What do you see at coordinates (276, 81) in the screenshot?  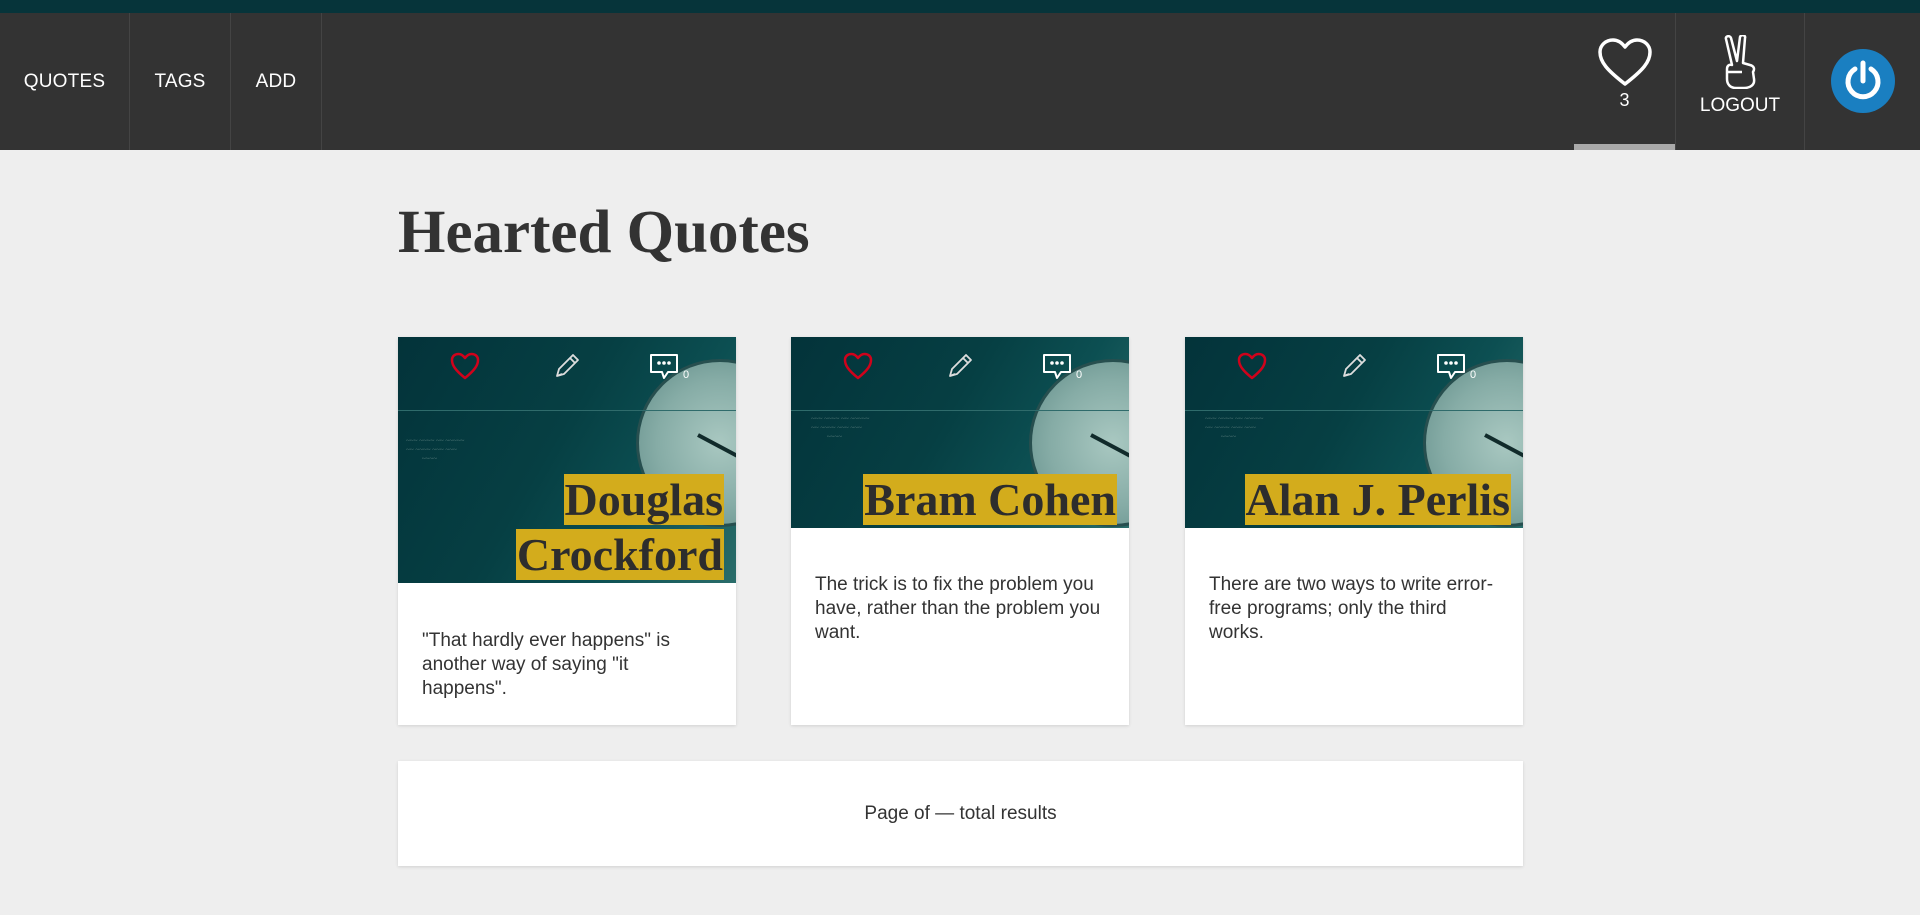 I see `nav-add-link: ADD` at bounding box center [276, 81].